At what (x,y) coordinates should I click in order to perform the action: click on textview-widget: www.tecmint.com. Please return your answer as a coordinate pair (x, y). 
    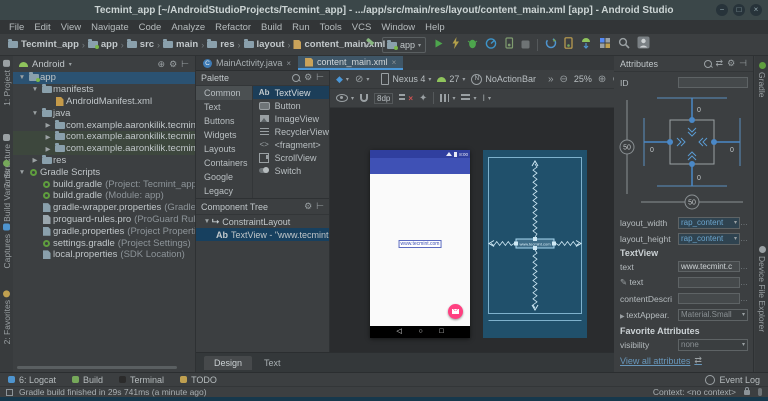
    Looking at the image, I should click on (420, 243).